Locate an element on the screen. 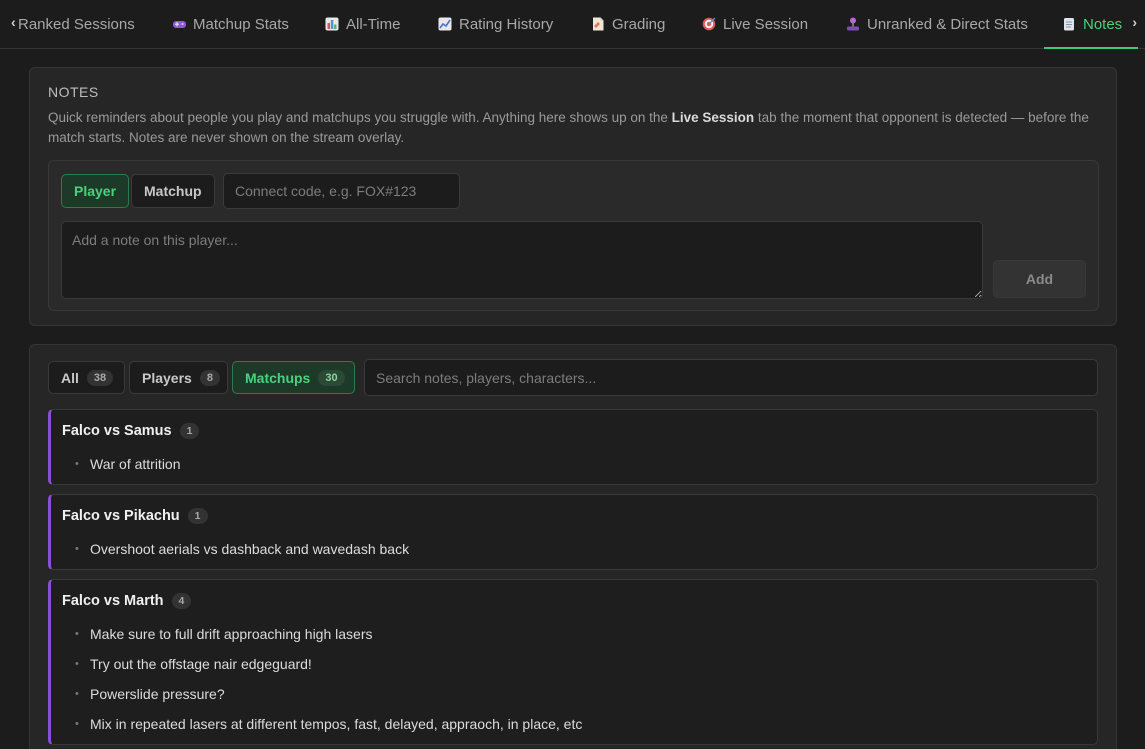  card-header: Falco vs Samus 1 is located at coordinates (131, 431).